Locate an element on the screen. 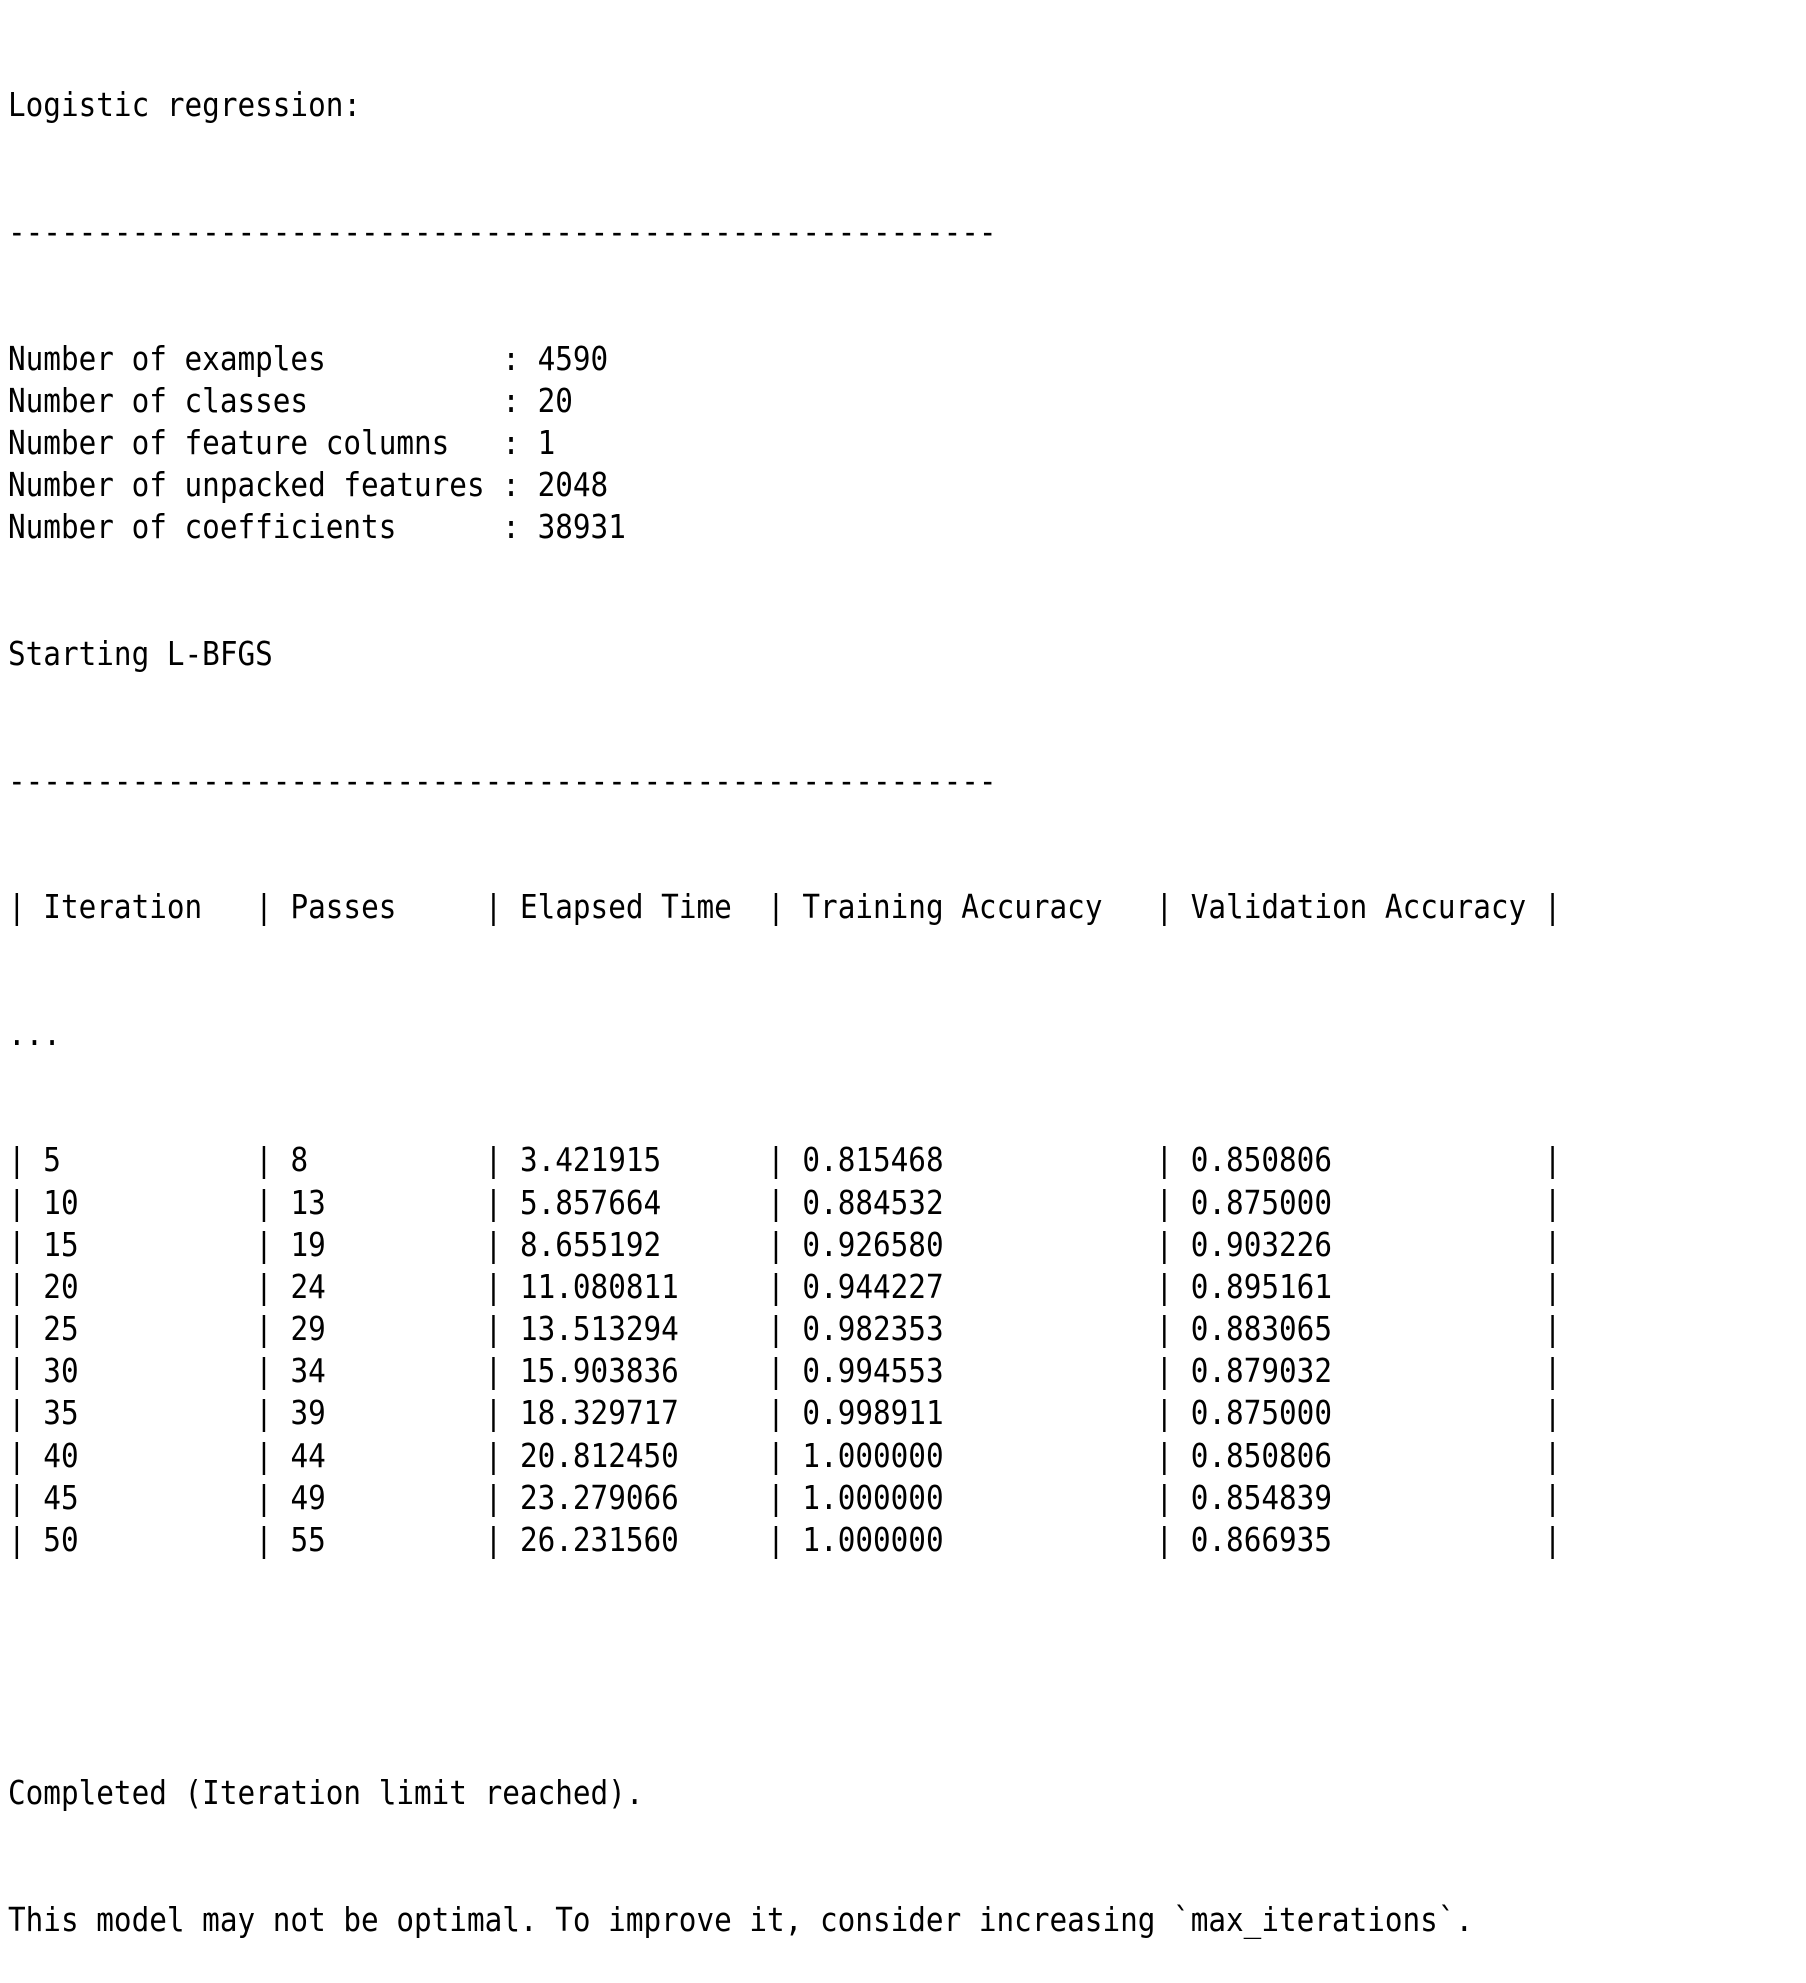 The height and width of the screenshot is (1983, 1806). table-cell: 0.815468 is located at coordinates (970, 1160).